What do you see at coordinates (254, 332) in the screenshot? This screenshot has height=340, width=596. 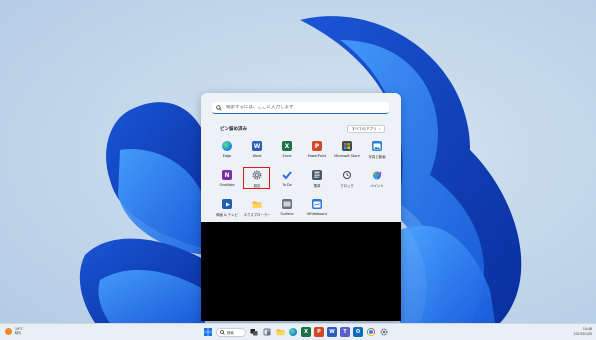 I see `task-view-icon` at bounding box center [254, 332].